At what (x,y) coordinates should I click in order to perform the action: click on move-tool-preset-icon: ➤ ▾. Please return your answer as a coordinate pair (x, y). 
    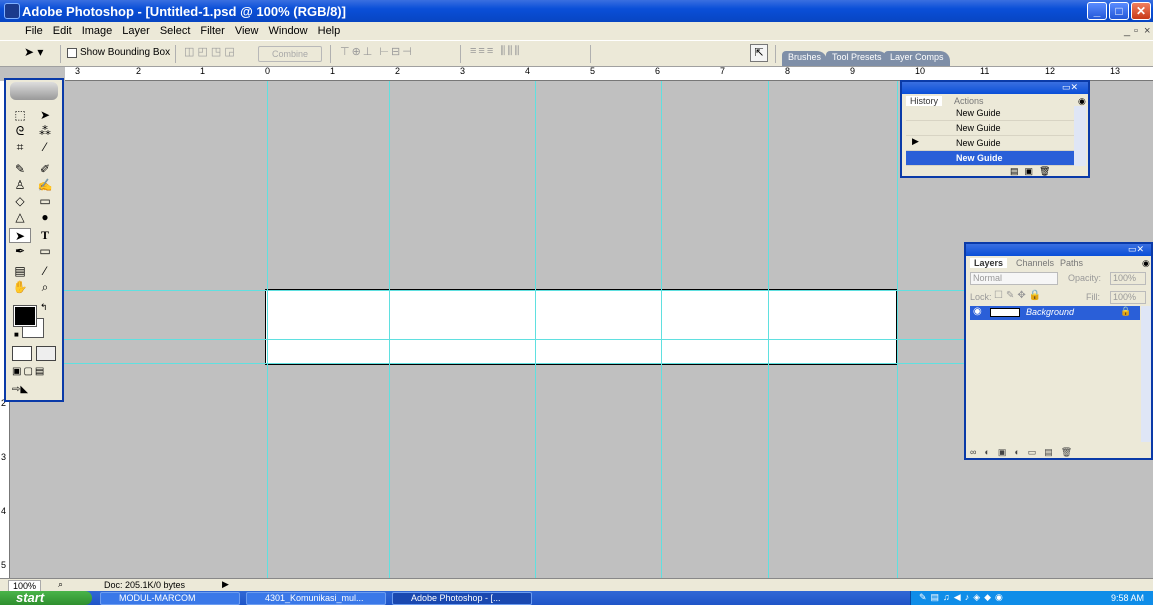
    Looking at the image, I should click on (33, 52).